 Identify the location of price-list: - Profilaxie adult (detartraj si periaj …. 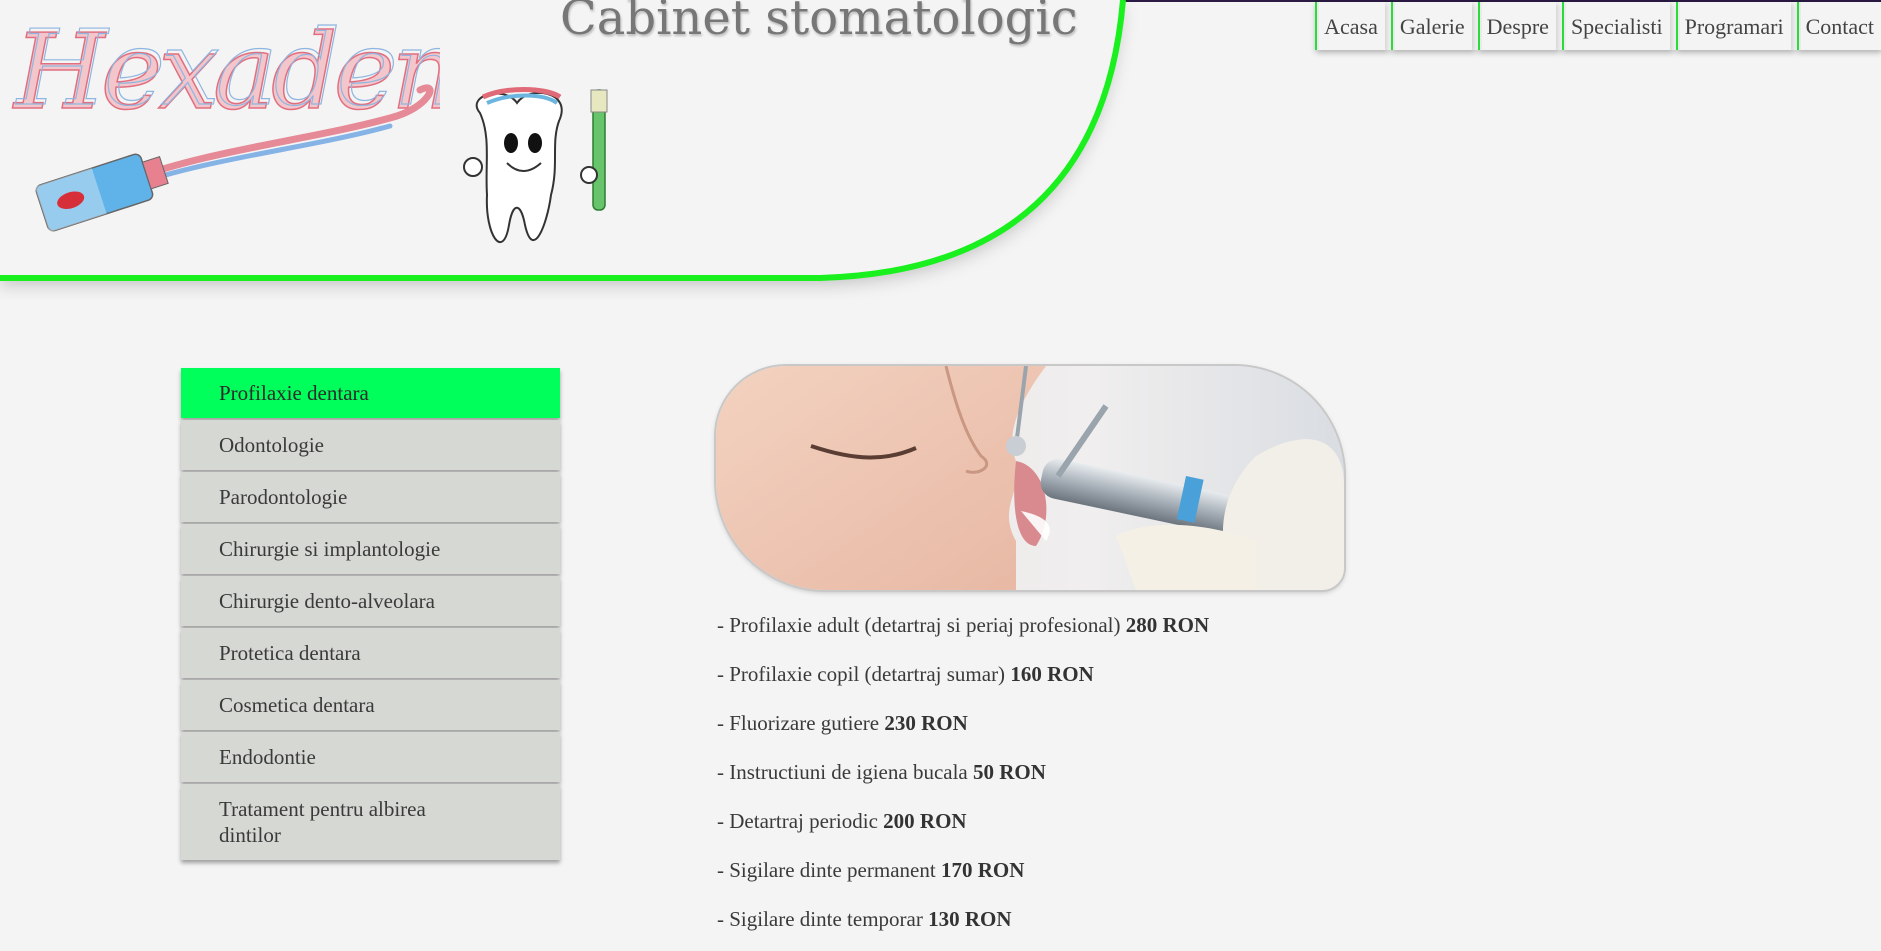
(1067, 781).